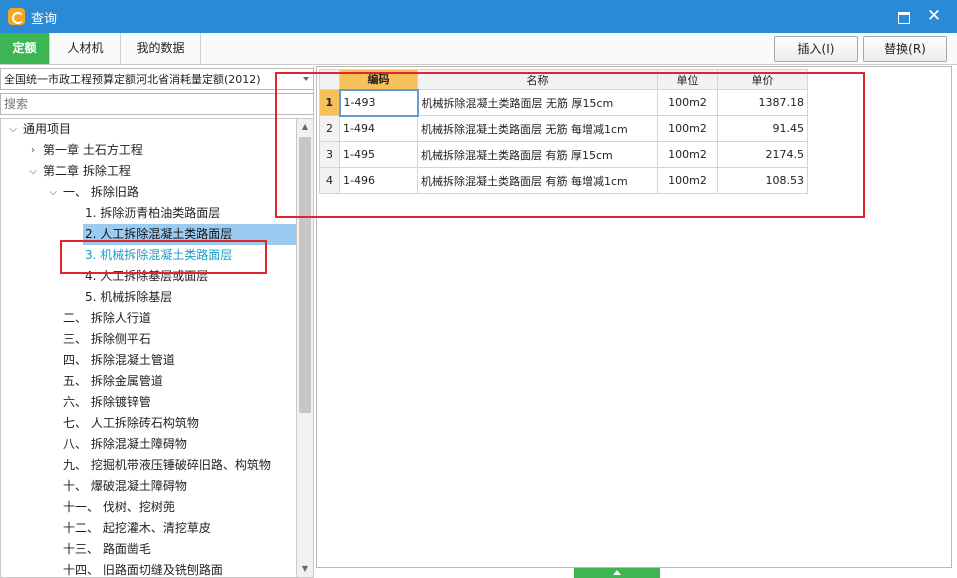  What do you see at coordinates (143, 570) in the screenshot?
I see `tree-item-label: 十四、 旧路面切缝及铣刨路面` at bounding box center [143, 570].